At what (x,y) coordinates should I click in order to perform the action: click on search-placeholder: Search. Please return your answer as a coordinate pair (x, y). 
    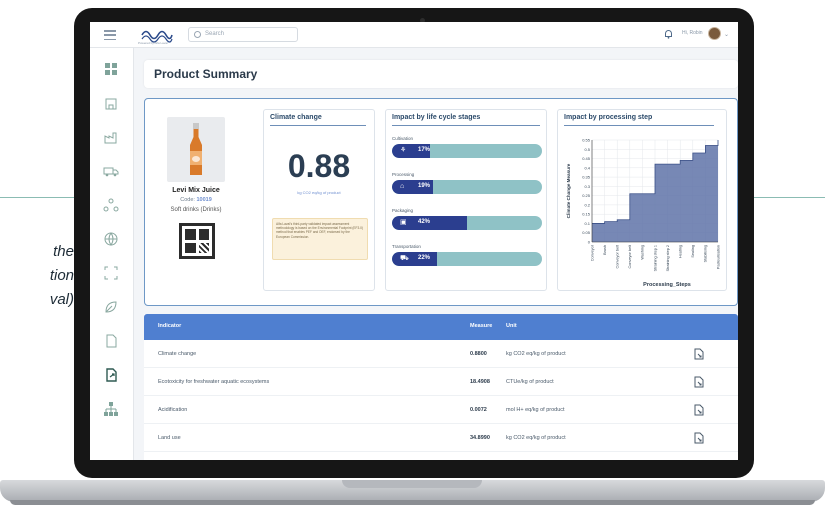
    Looking at the image, I should click on (215, 34).